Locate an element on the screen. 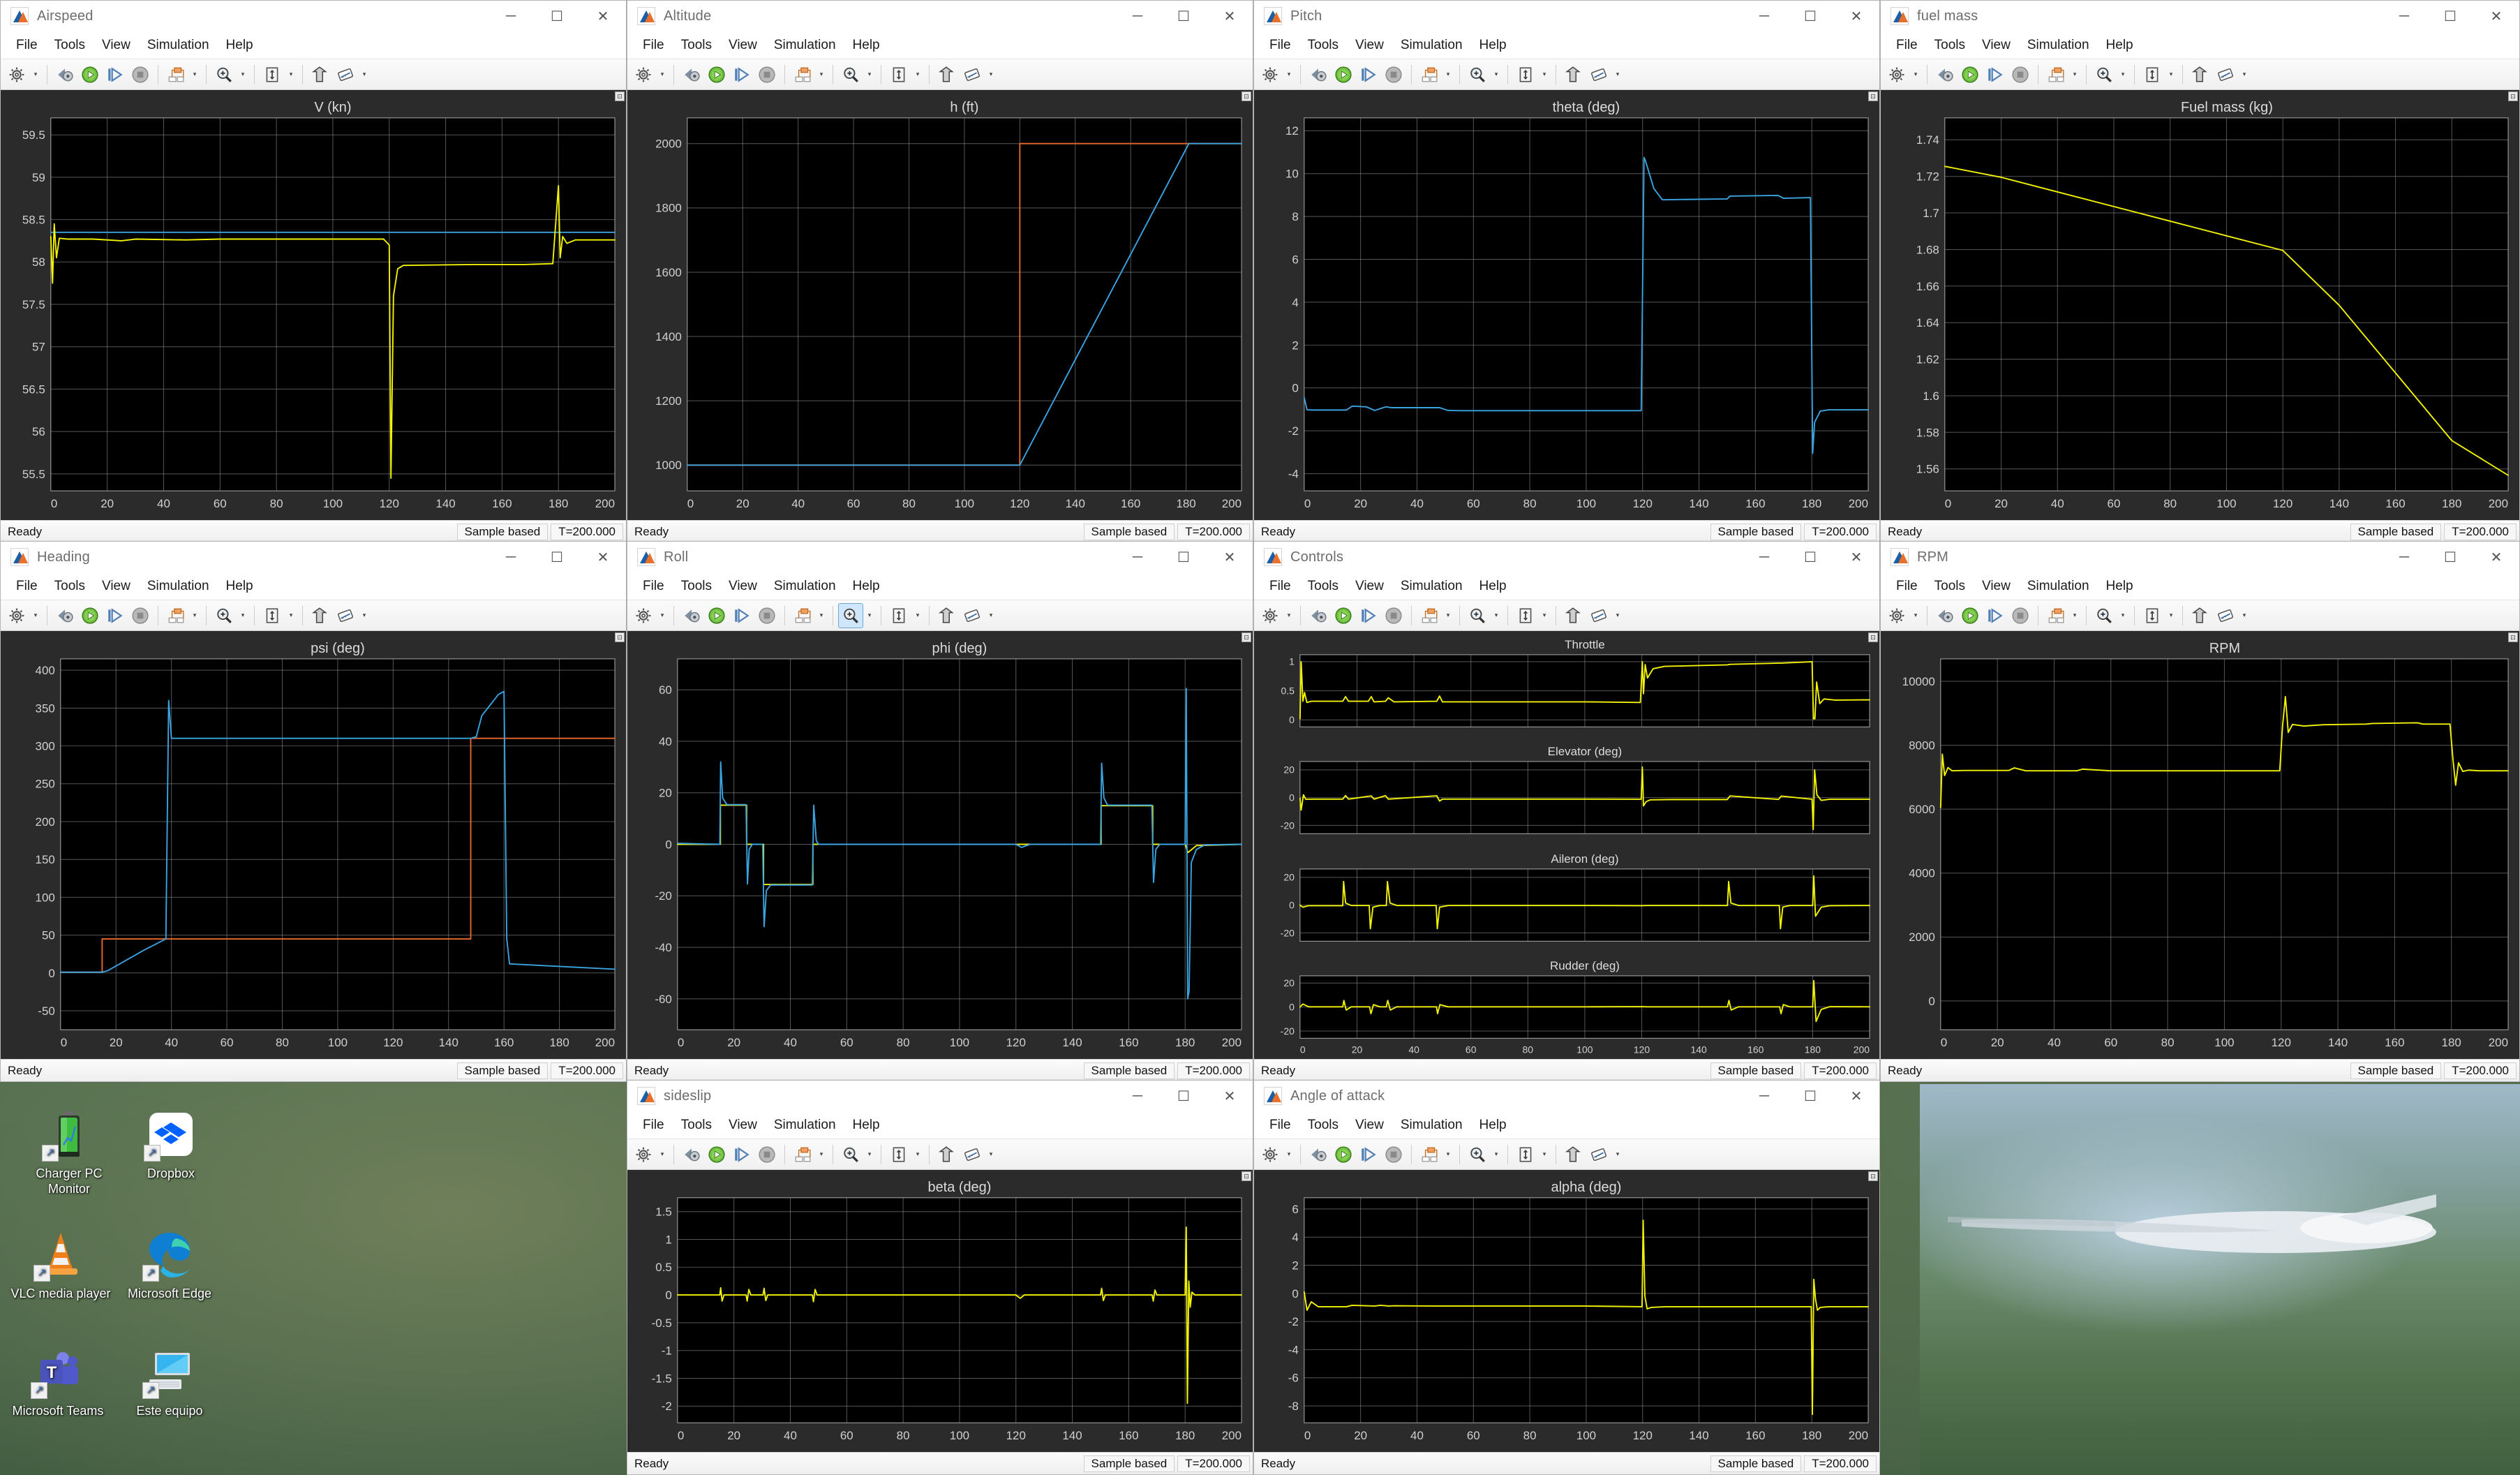 Image resolution: width=2520 pixels, height=1475 pixels. window-titlebar: Roll ─ ☐ ✕ is located at coordinates (940, 557).